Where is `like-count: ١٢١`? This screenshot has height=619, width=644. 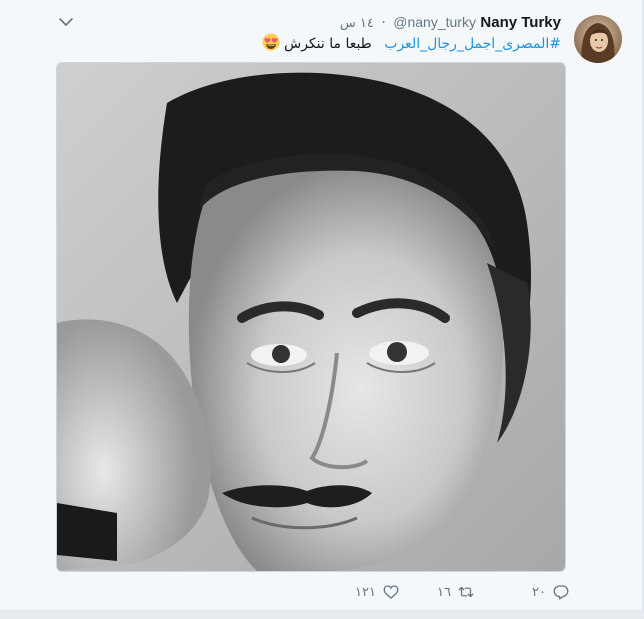 like-count: ١٢١ is located at coordinates (365, 592).